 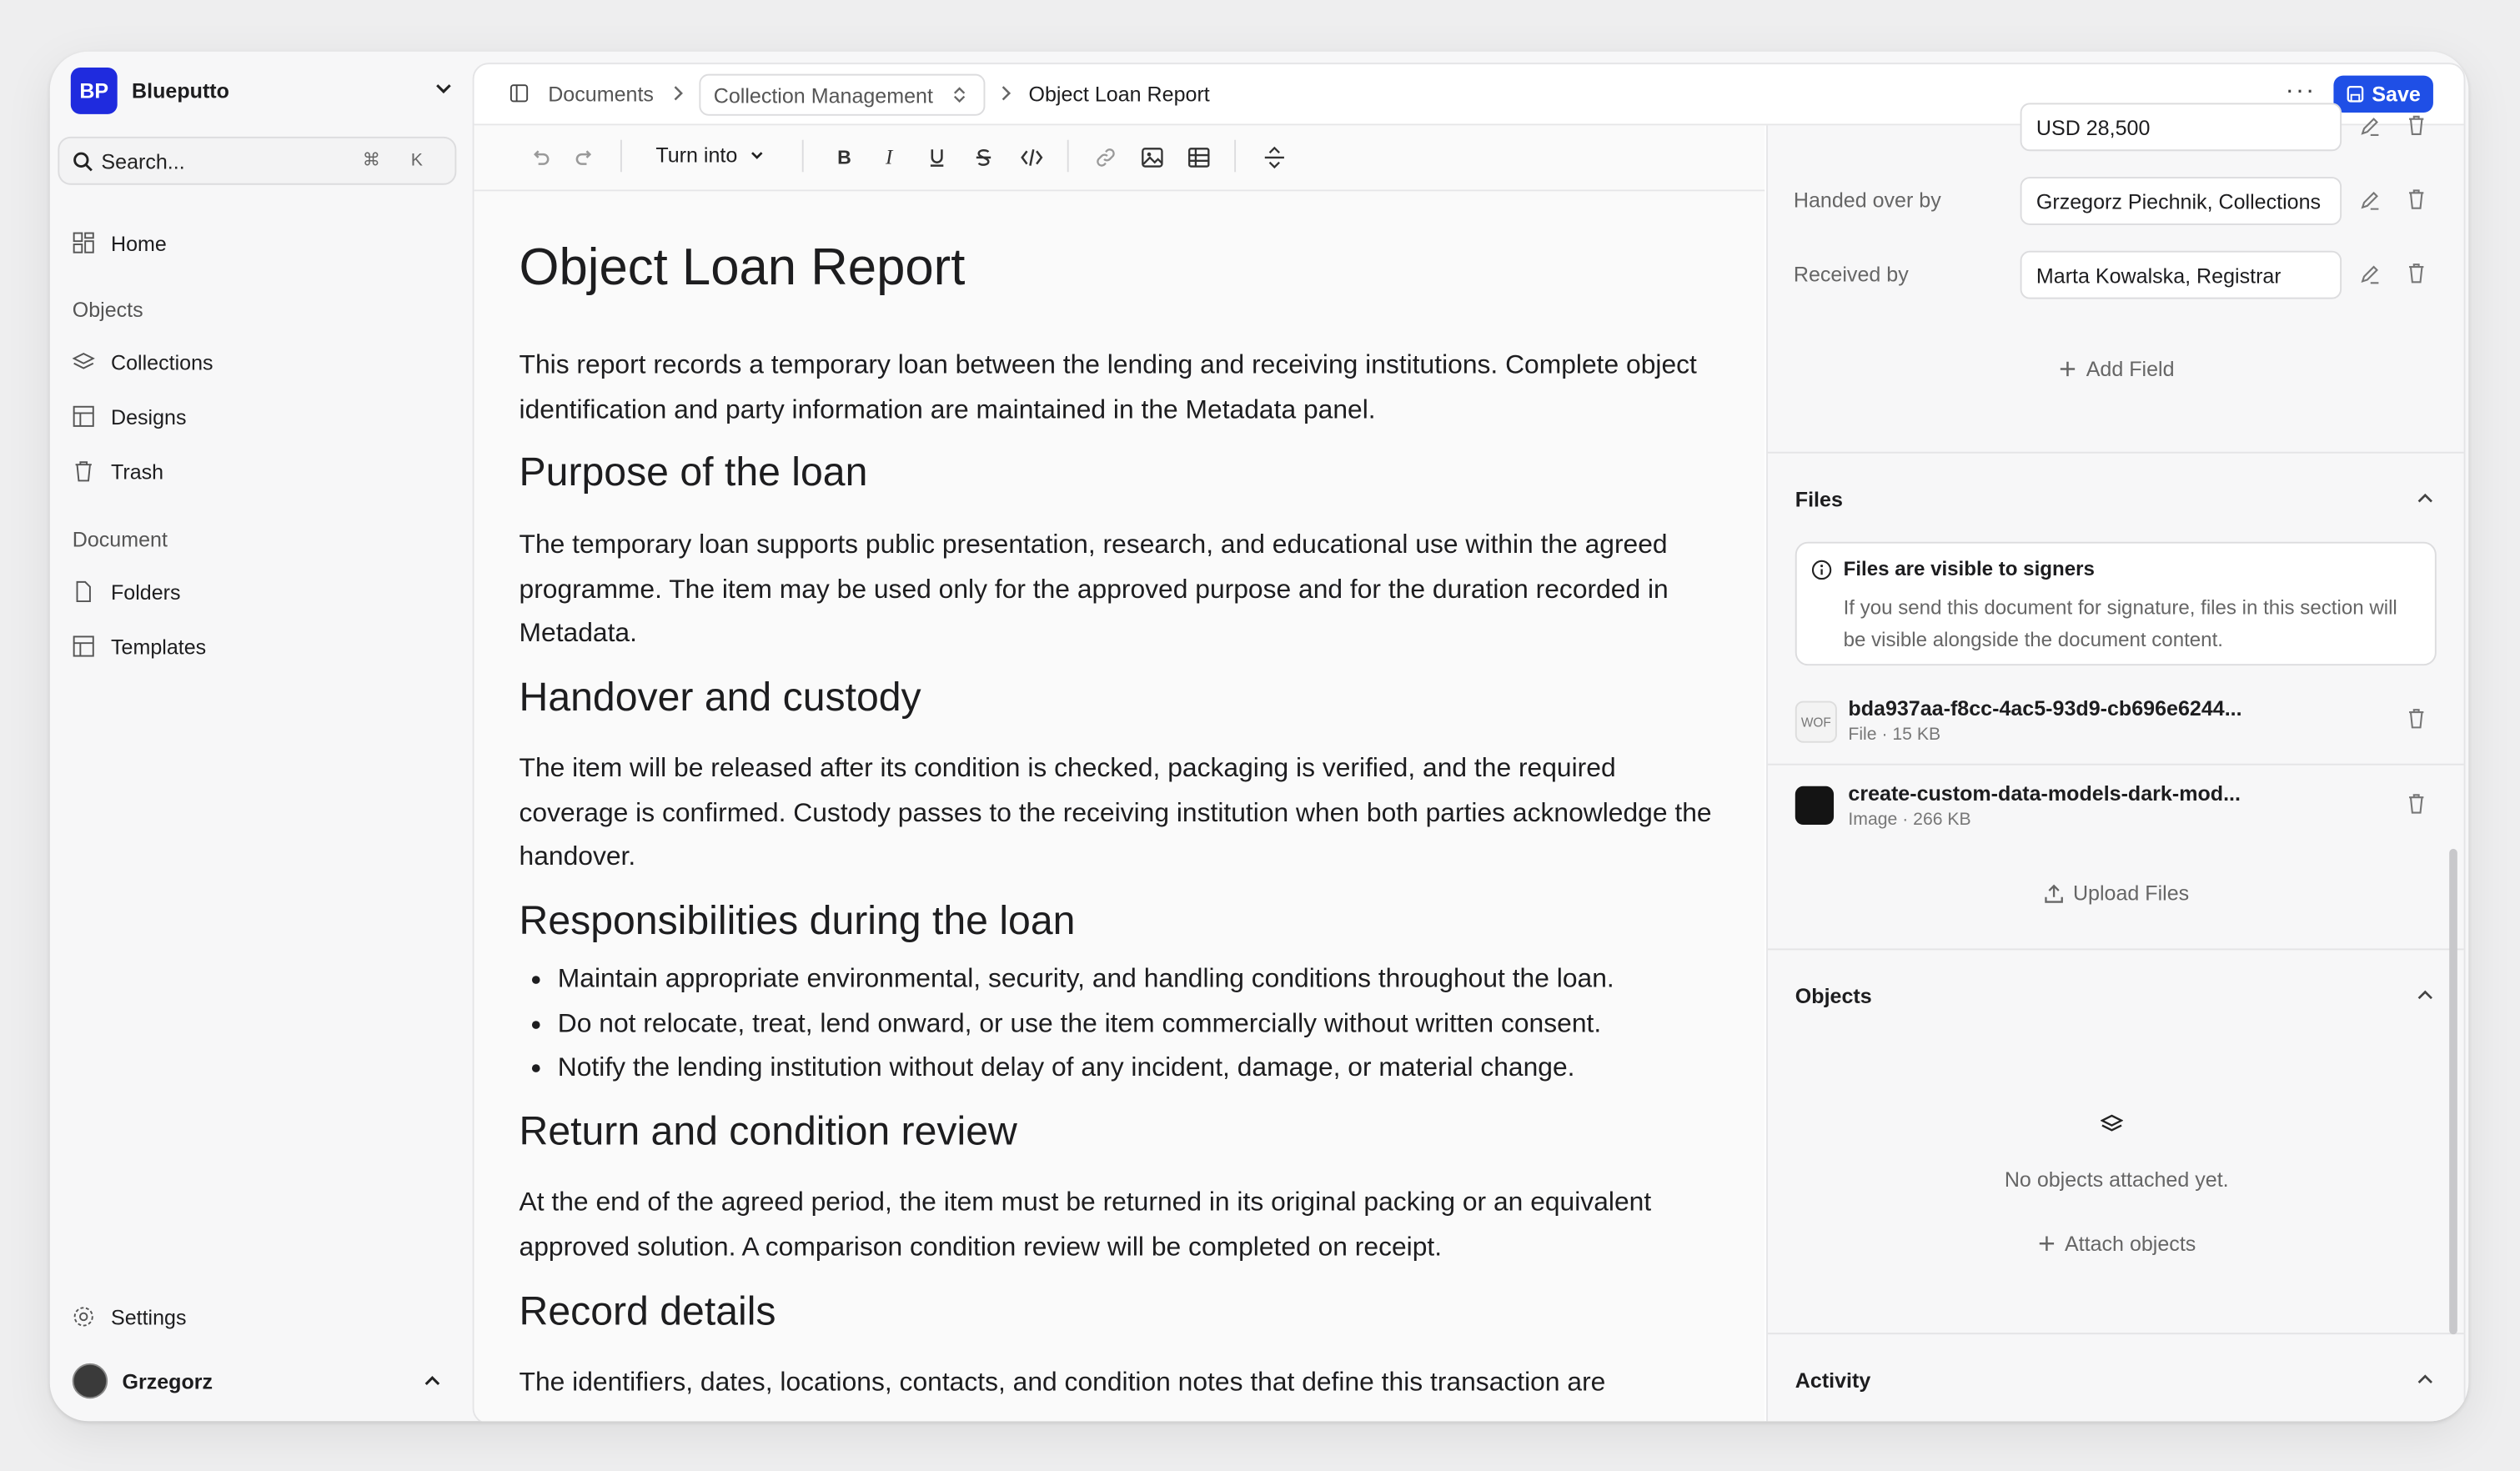 I want to click on sidebar-item-label: Collections, so click(x=161, y=361).